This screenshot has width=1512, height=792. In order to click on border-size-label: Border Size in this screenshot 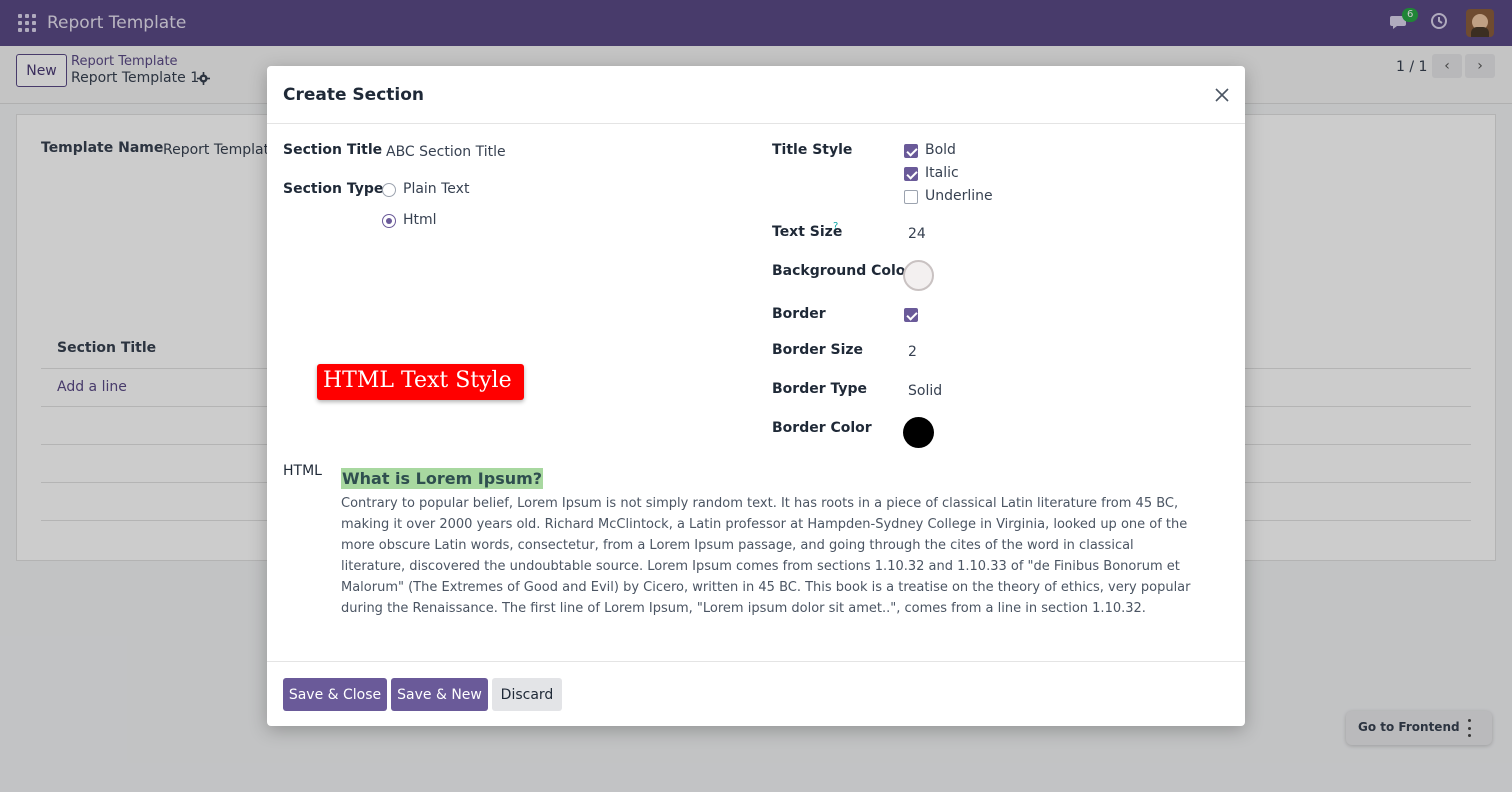, I will do `click(818, 350)`.